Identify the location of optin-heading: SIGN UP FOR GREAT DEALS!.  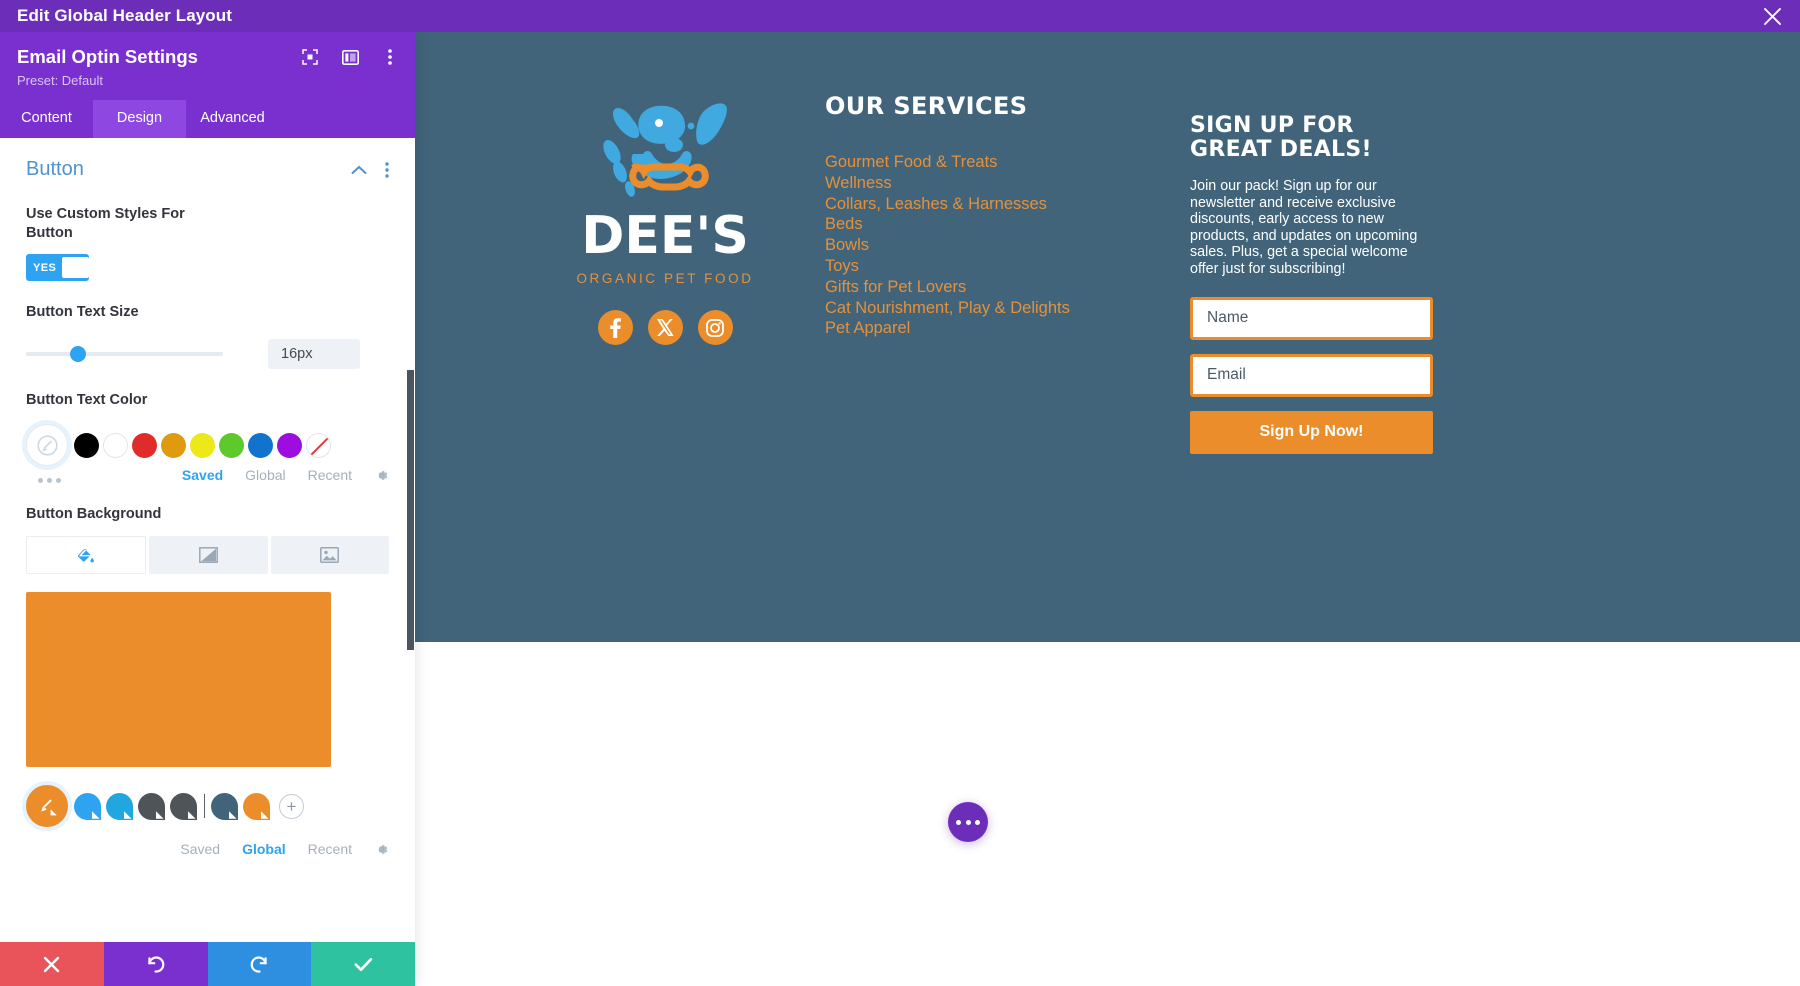
(1281, 137).